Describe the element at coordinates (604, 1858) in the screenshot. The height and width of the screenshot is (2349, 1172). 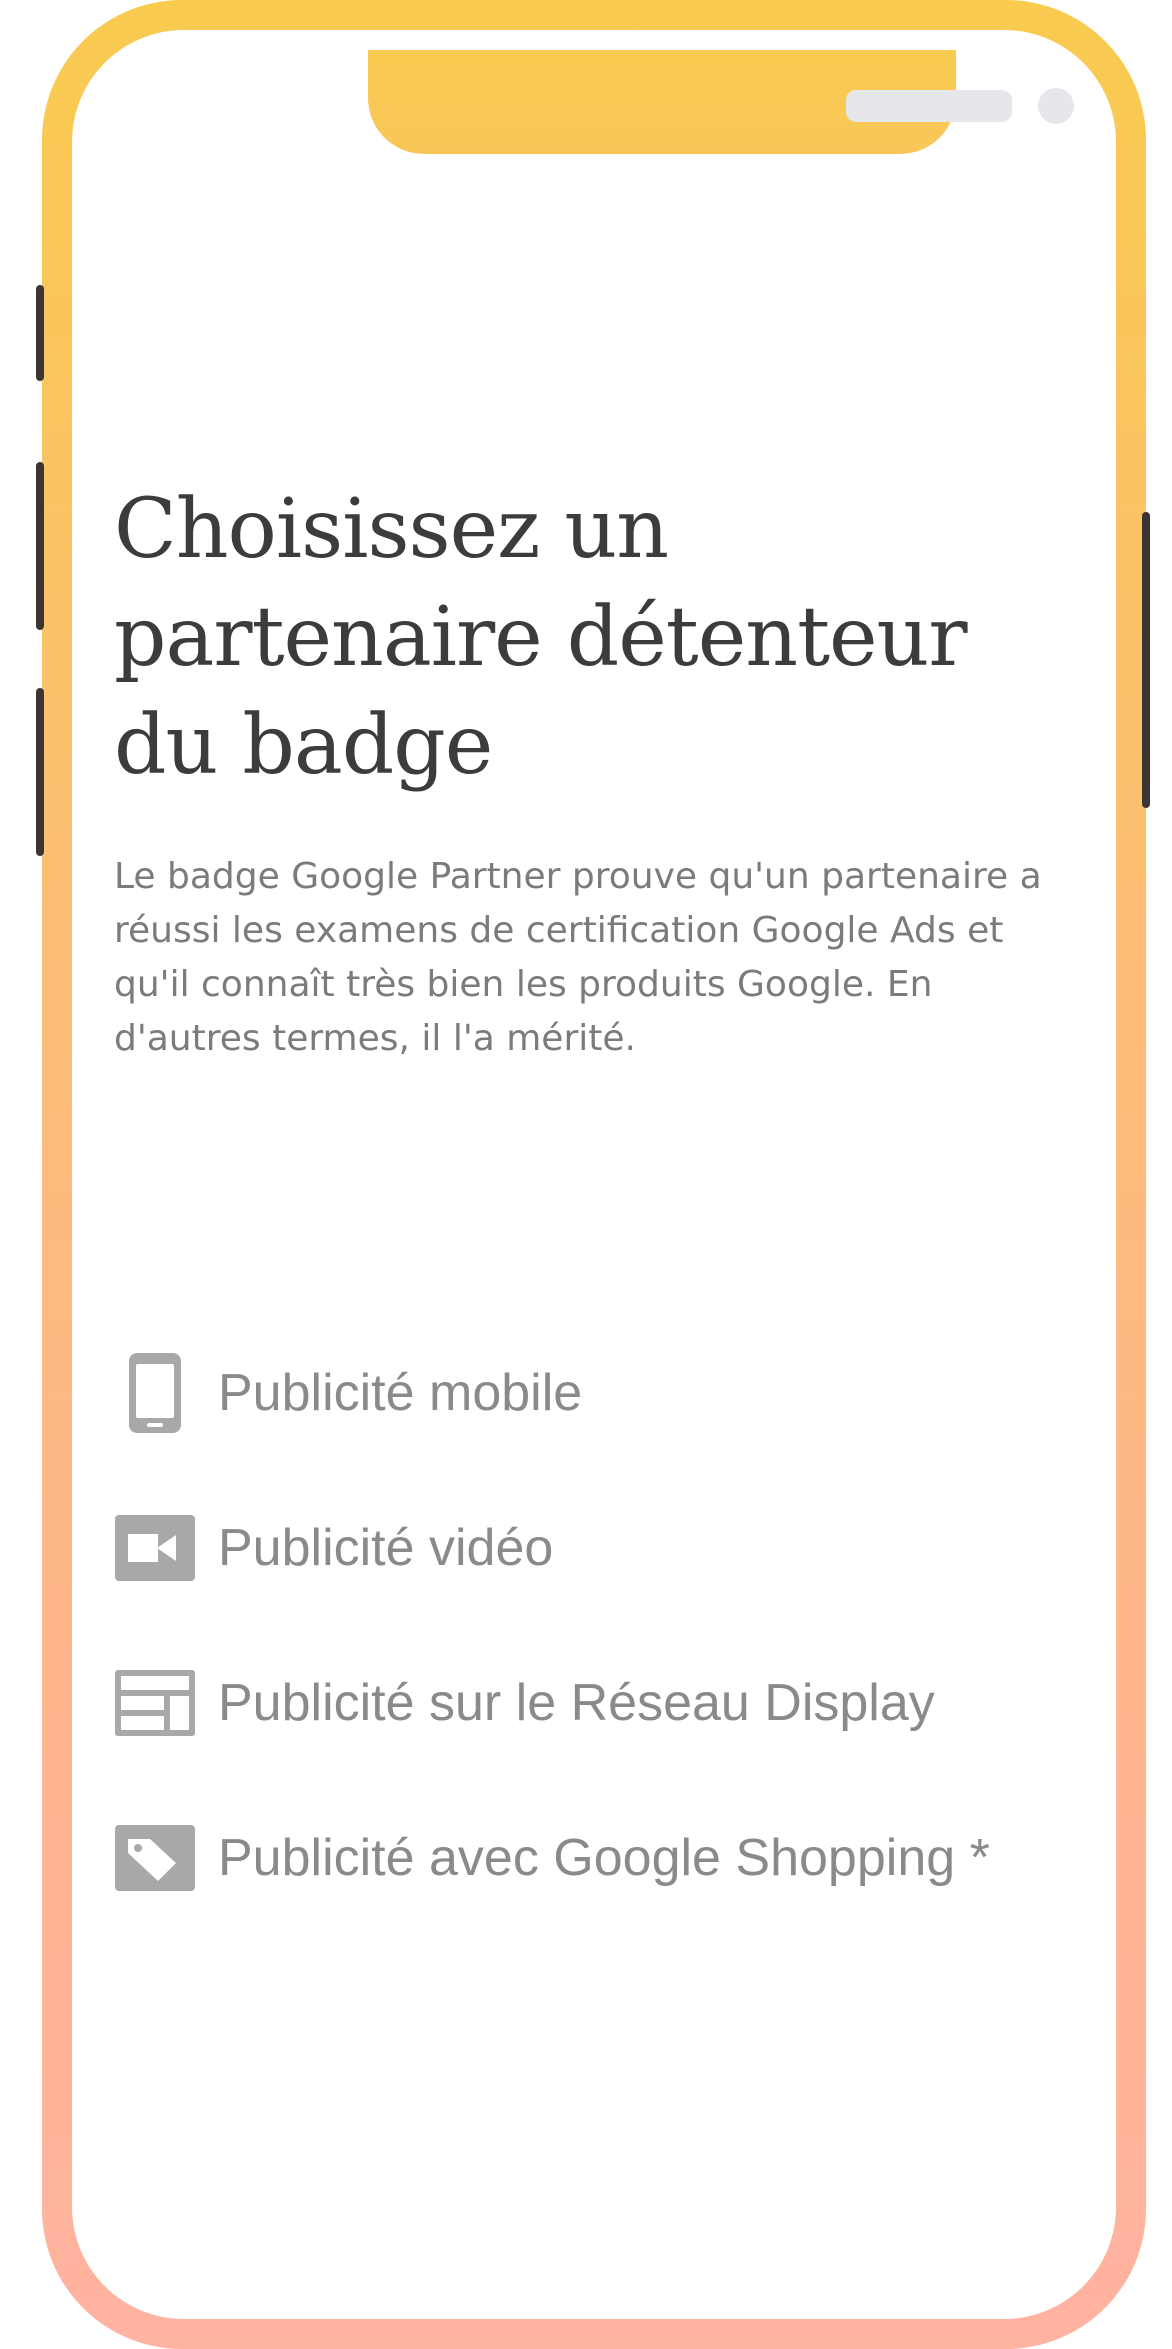
I see `feature-label: Publicité avec Google Shopping *` at that location.